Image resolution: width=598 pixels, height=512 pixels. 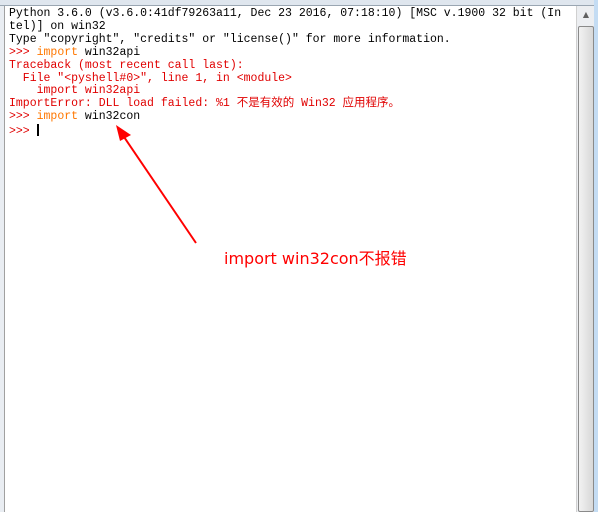 I want to click on annotation-text: import win32con不报错, so click(x=315, y=258).